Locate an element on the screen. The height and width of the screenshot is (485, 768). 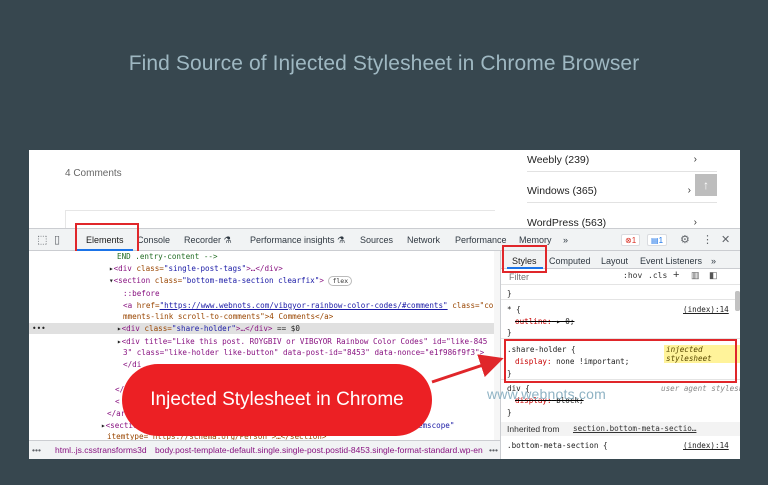
flex-badge: flex is located at coordinates (340, 281).